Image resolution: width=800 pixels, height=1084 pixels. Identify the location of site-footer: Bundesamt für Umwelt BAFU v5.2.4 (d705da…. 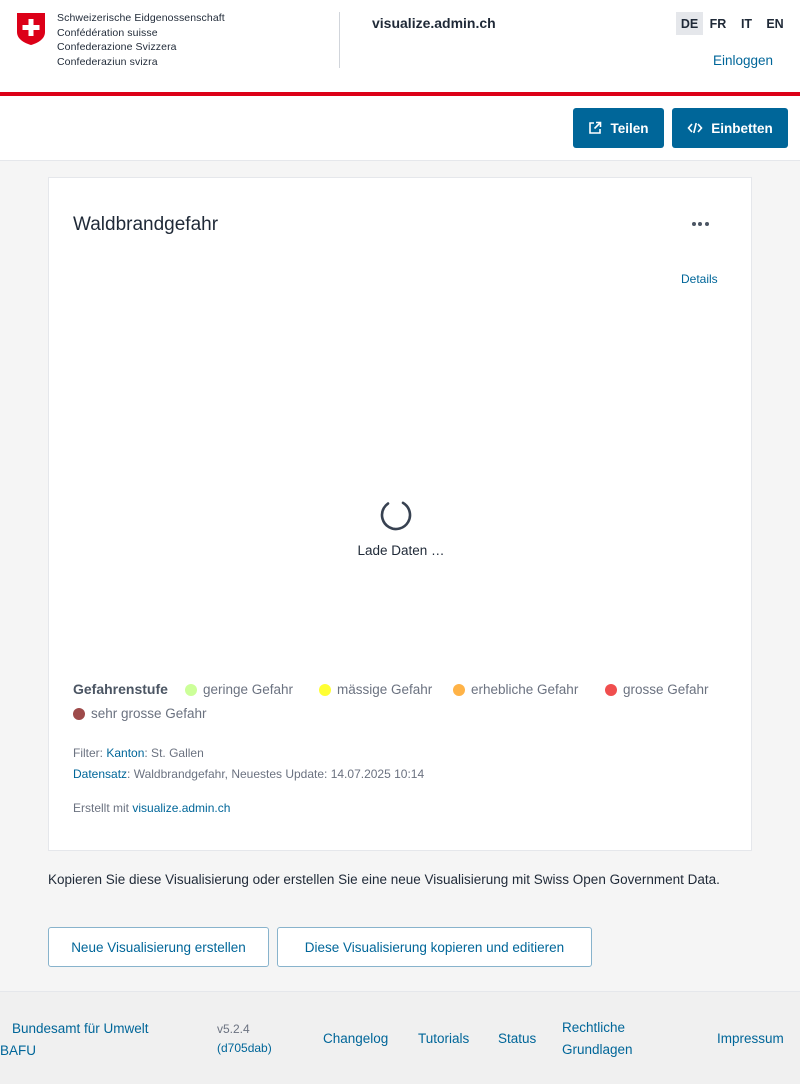
(400, 1037).